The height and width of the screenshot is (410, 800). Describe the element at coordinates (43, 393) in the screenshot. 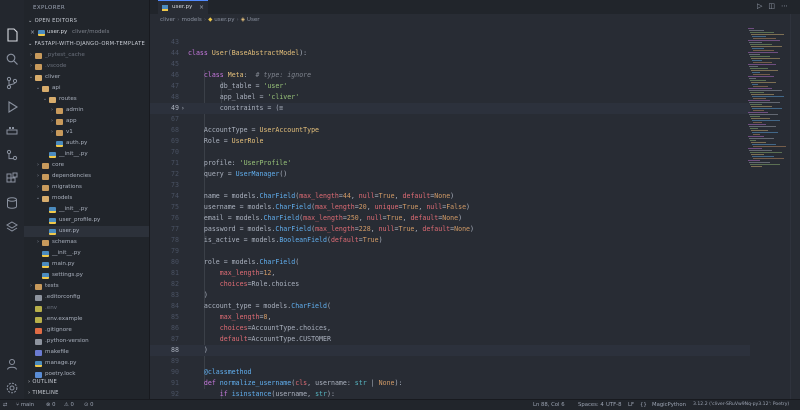

I see `timeline-header: › TIMELINE` at that location.